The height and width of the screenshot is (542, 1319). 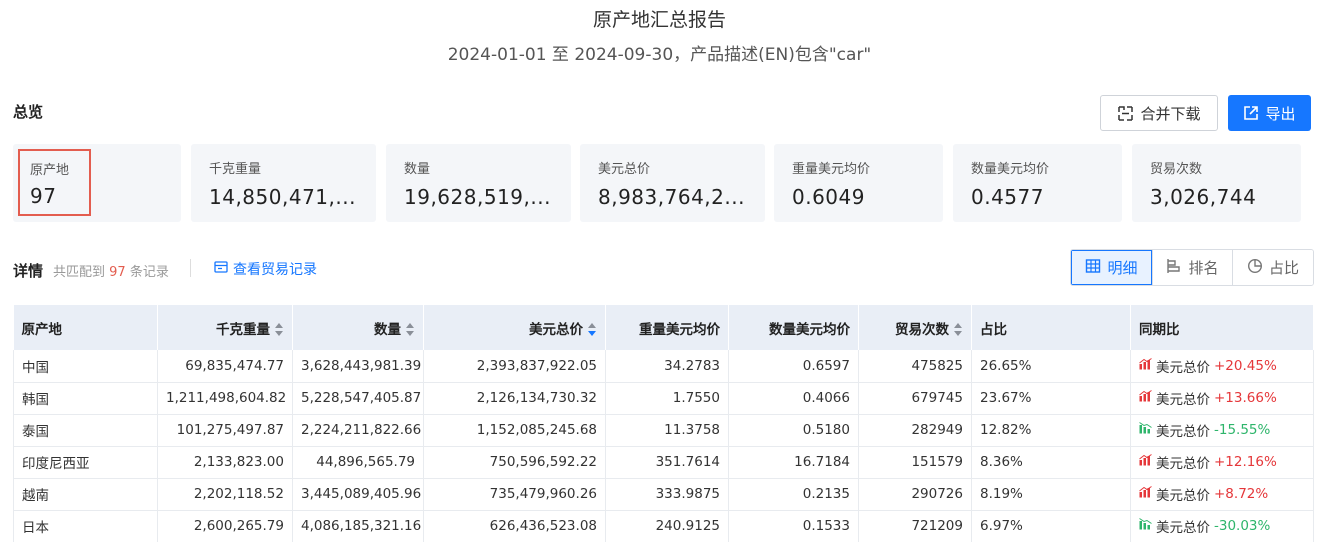 What do you see at coordinates (225, 398) in the screenshot?
I see `cell-kg: 1,211,498,604.82` at bounding box center [225, 398].